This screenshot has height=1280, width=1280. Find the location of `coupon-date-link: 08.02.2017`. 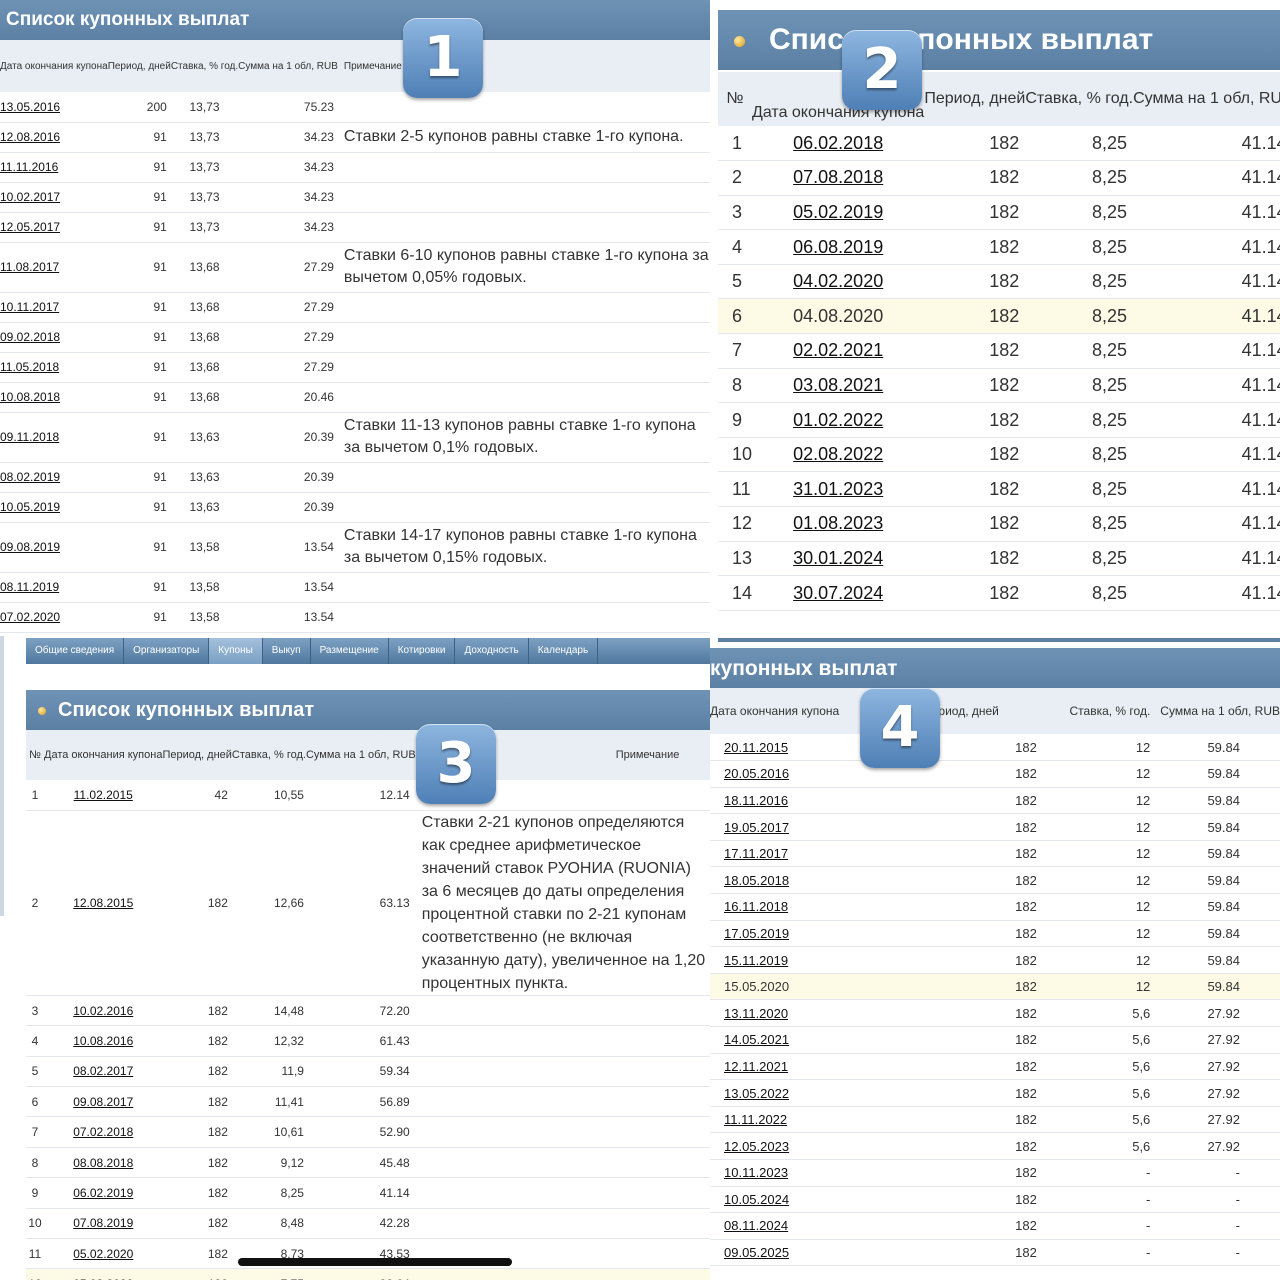

coupon-date-link: 08.02.2017 is located at coordinates (103, 1071).